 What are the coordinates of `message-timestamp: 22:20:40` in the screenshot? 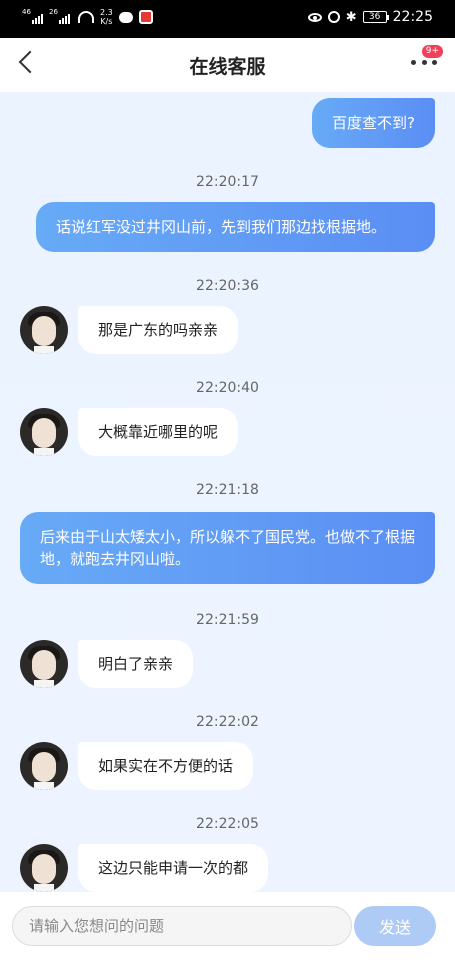 It's located at (227, 388).